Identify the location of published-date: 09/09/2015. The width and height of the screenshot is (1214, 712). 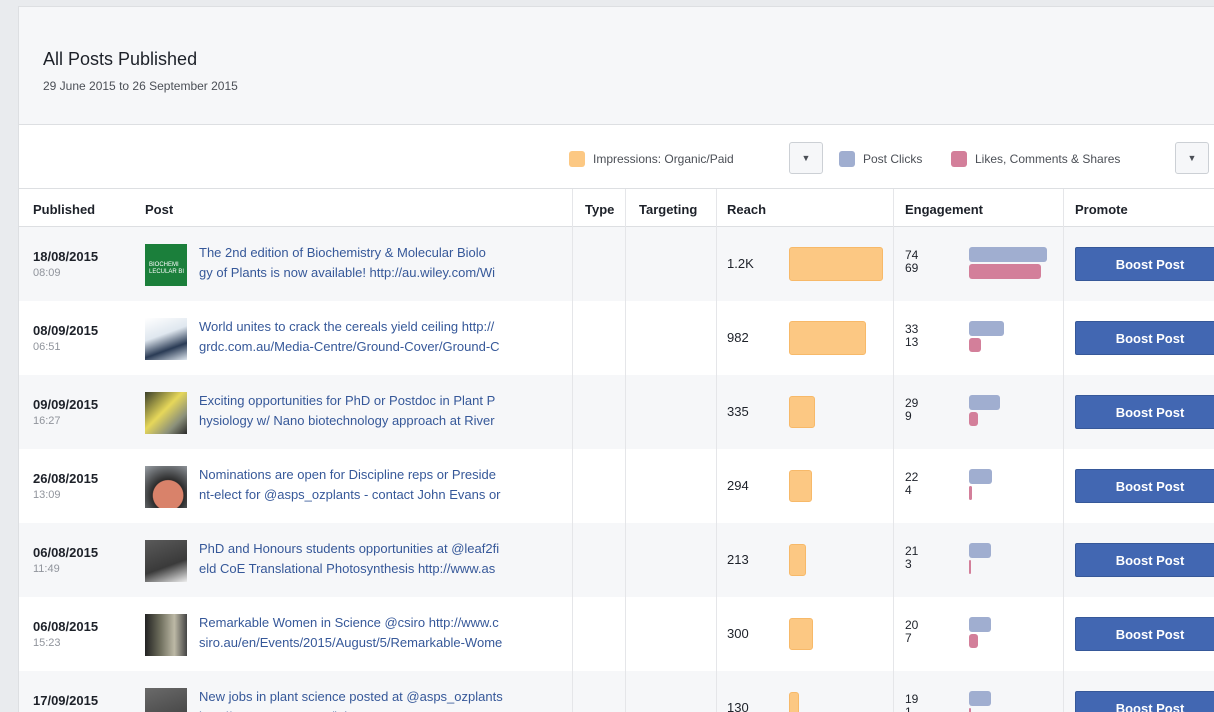
(66, 404).